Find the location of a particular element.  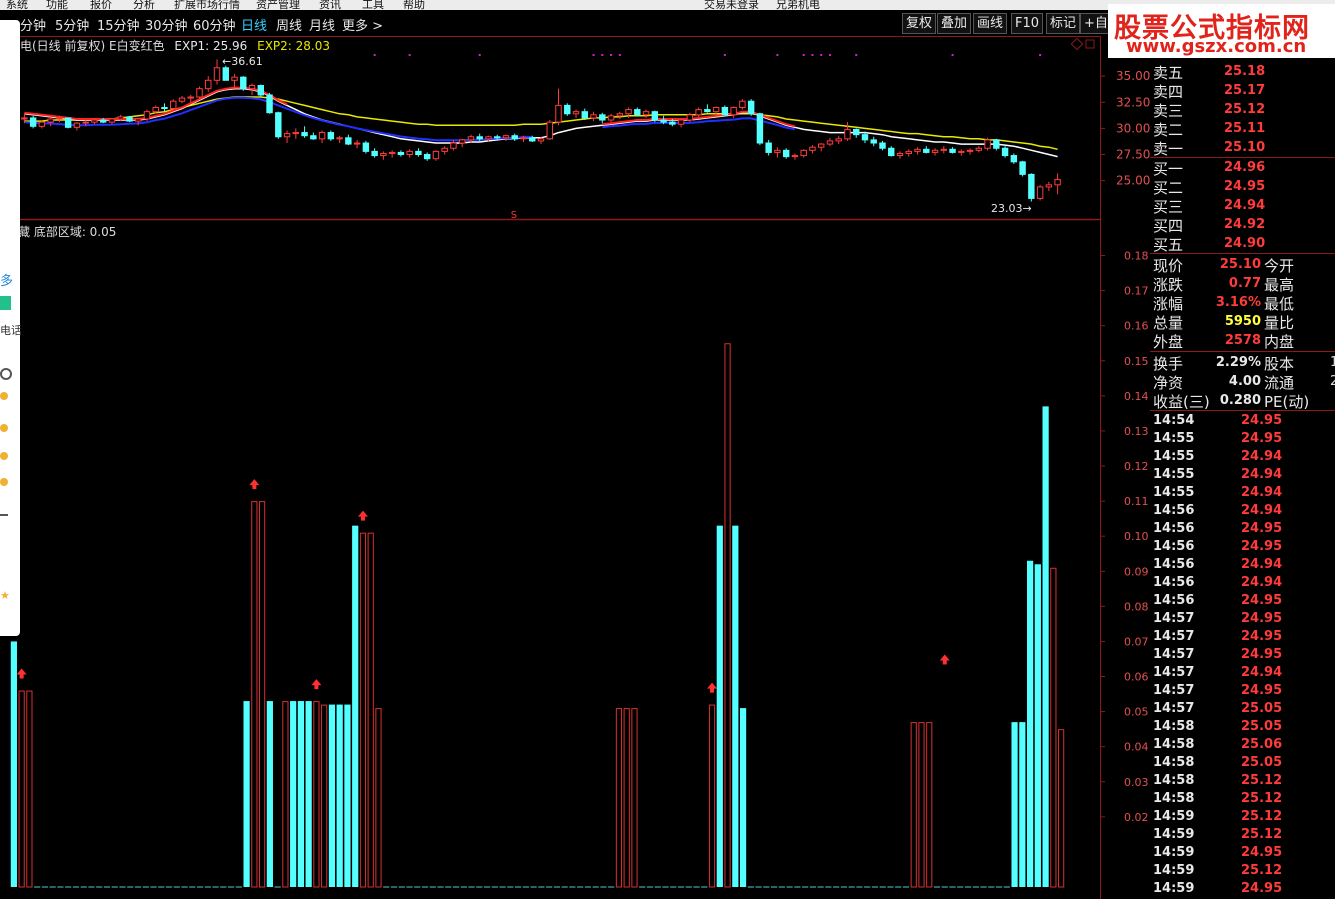

ask-row: 卖二 25.11 is located at coordinates (1242, 129).